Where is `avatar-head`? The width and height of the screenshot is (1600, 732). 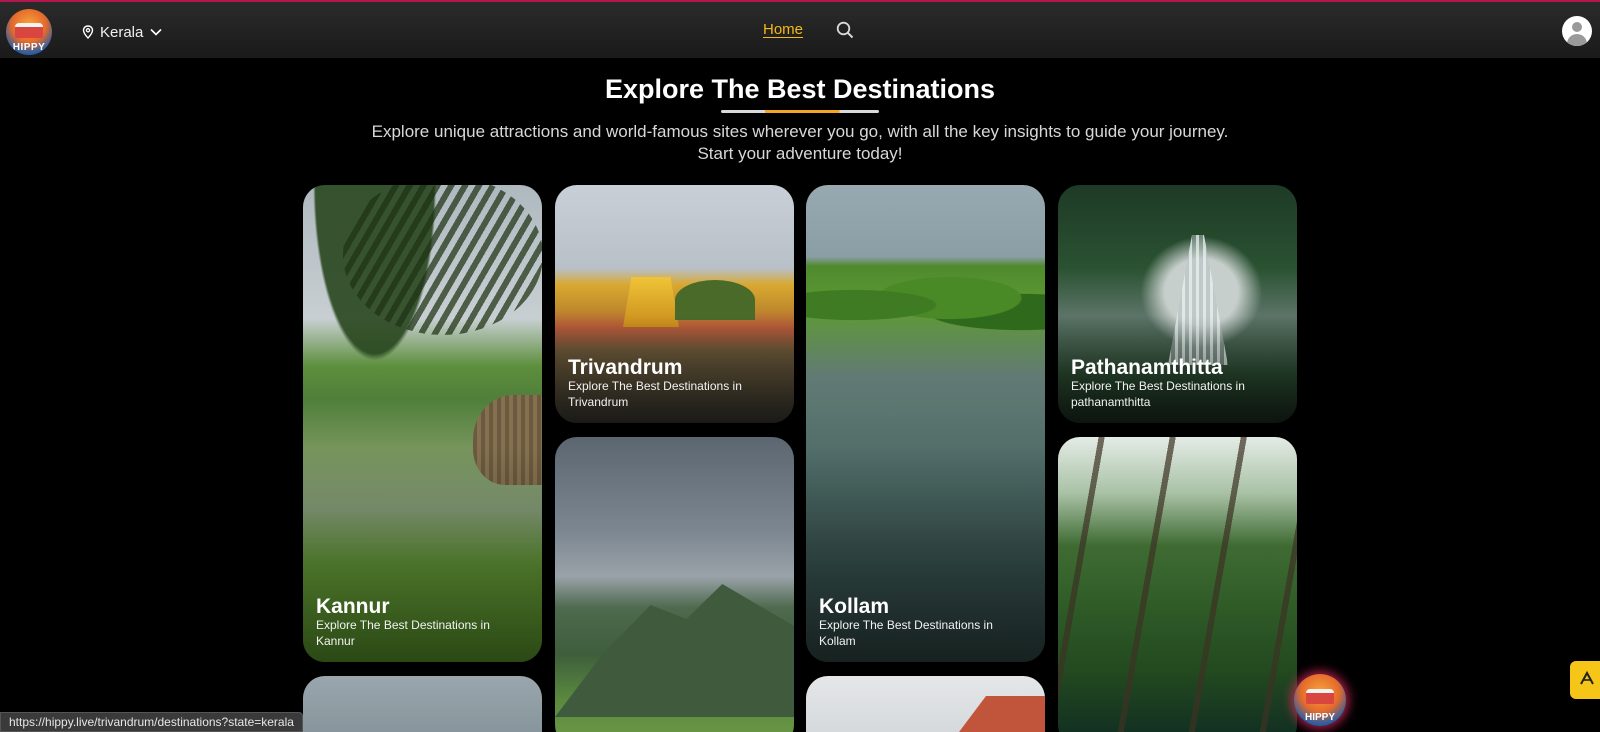 avatar-head is located at coordinates (1577, 27).